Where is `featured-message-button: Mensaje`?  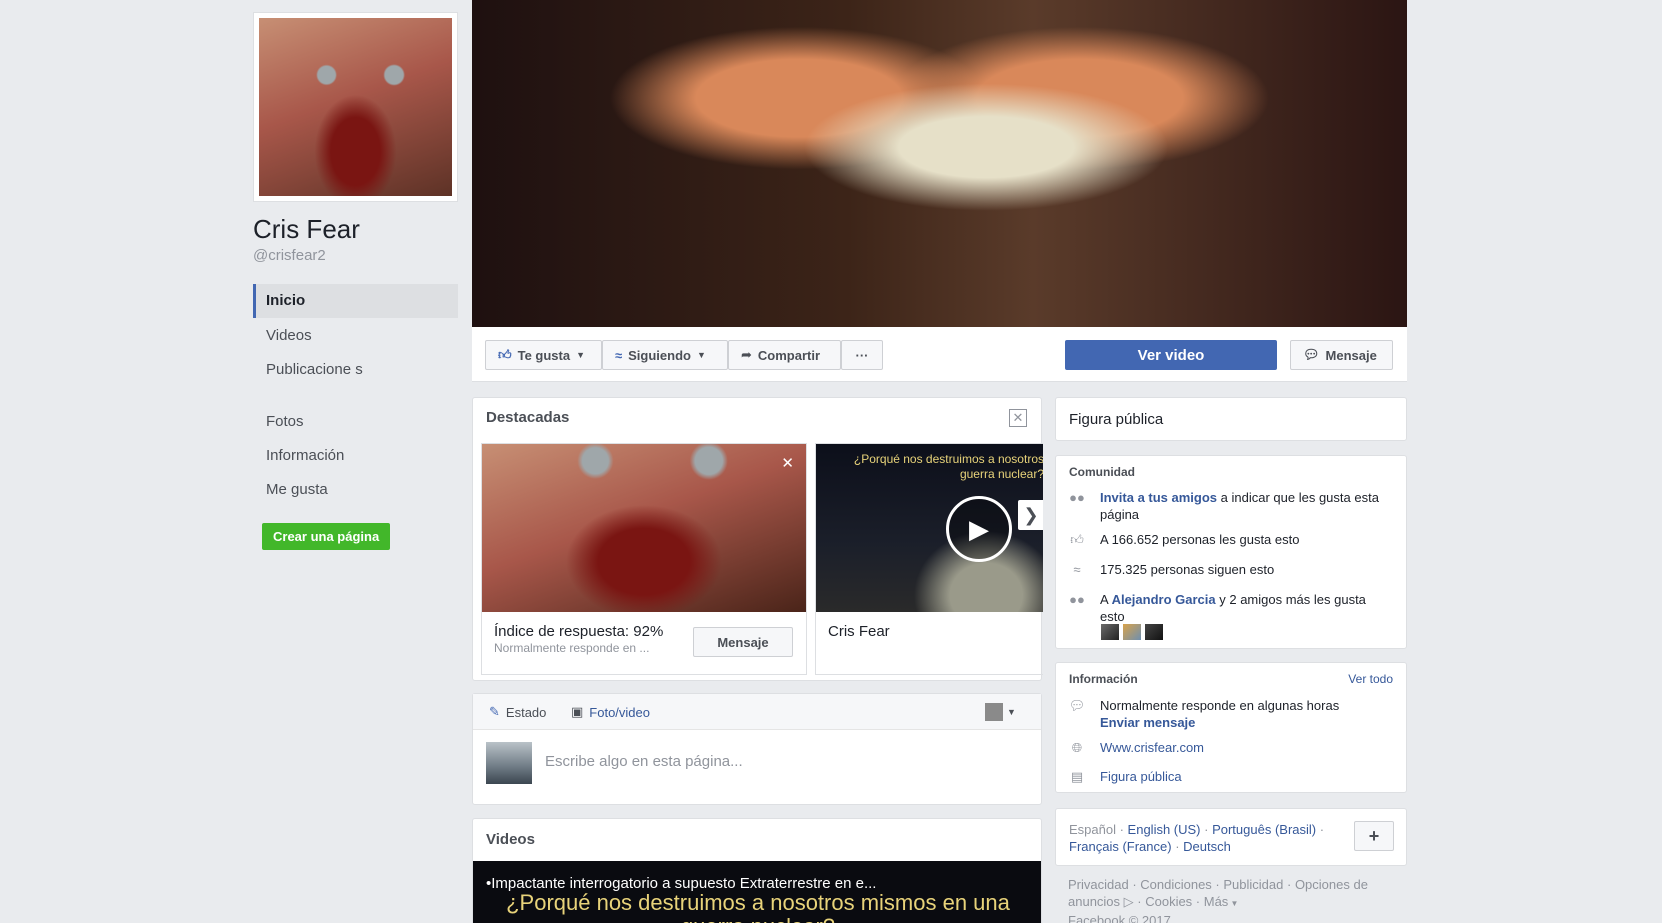 featured-message-button: Mensaje is located at coordinates (743, 642).